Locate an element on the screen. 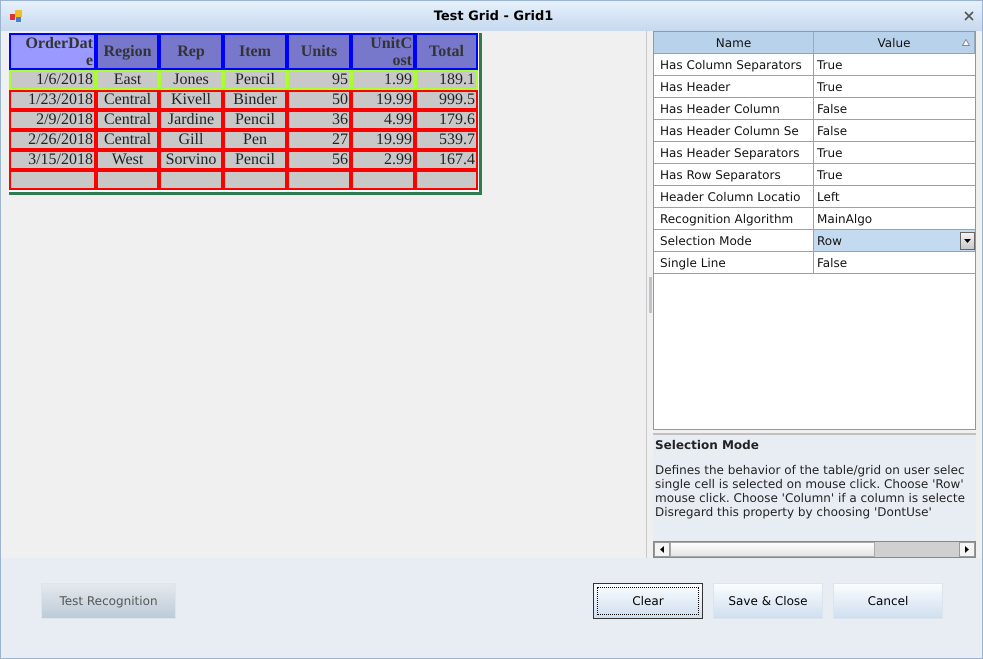  column-header: Value is located at coordinates (894, 42).